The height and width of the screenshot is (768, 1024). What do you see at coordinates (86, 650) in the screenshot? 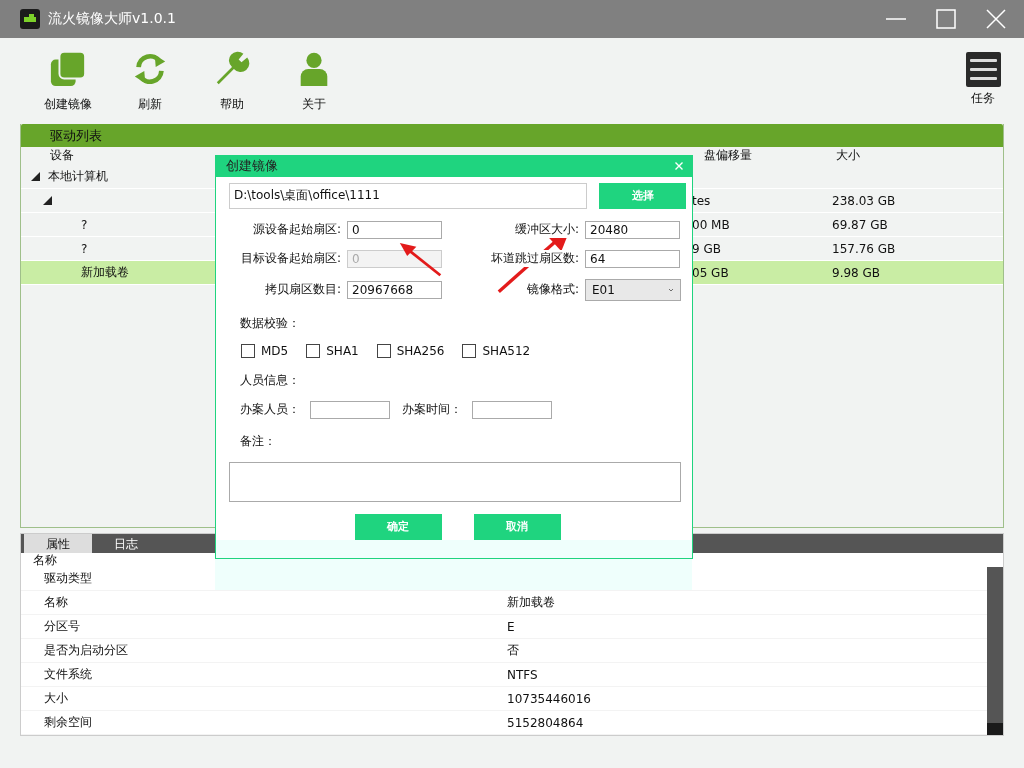
I see `property-name: 是否为启动分区` at bounding box center [86, 650].